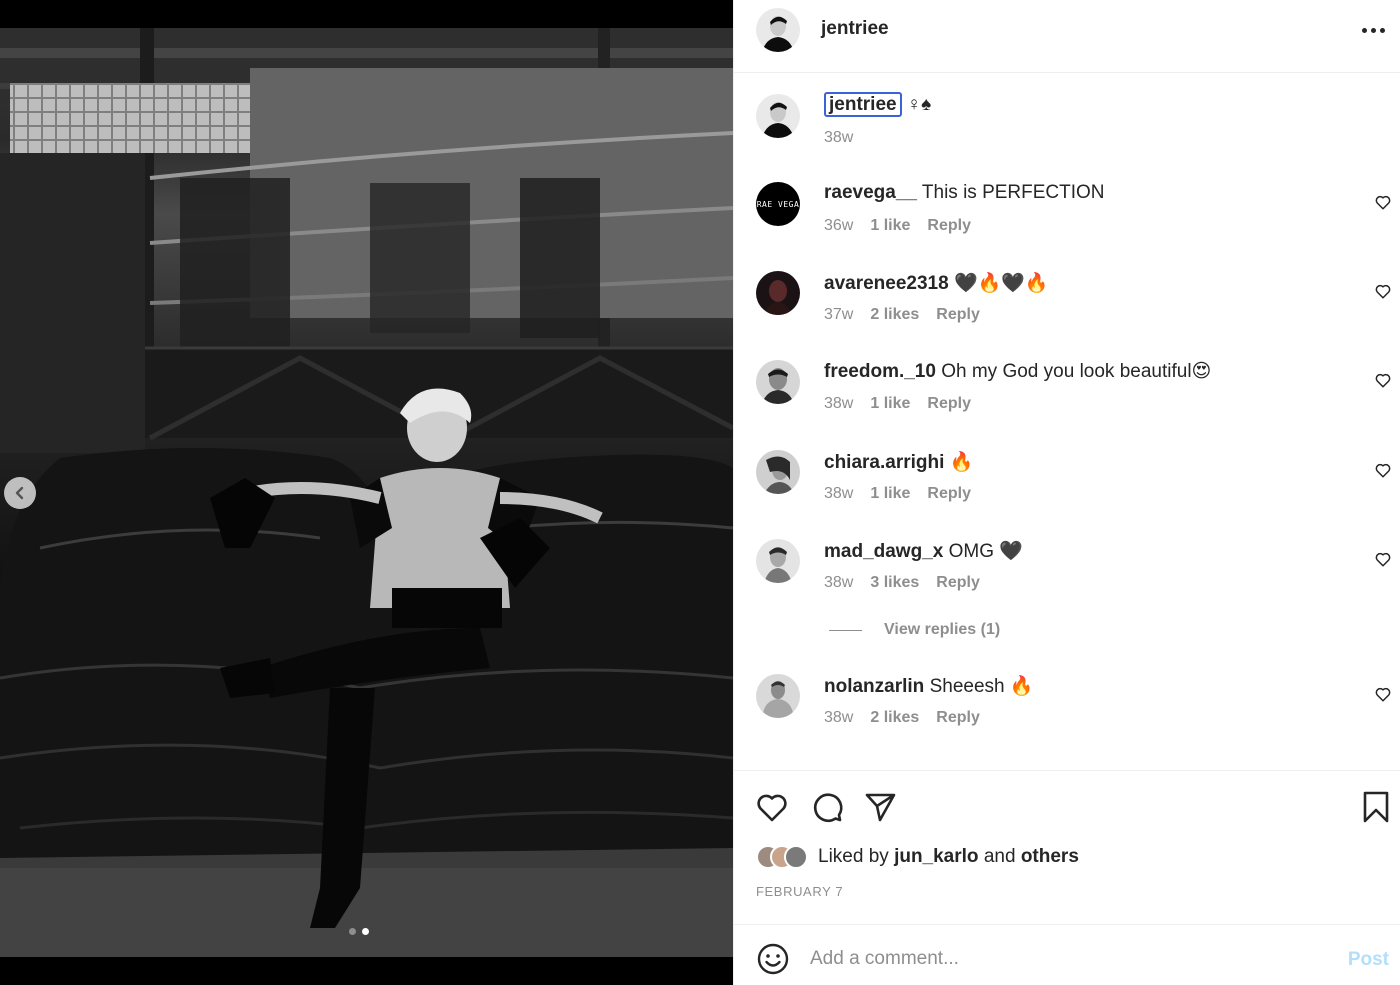 This screenshot has width=1400, height=985. Describe the element at coordinates (855, 29) in the screenshot. I see `author-username: jentriee` at that location.